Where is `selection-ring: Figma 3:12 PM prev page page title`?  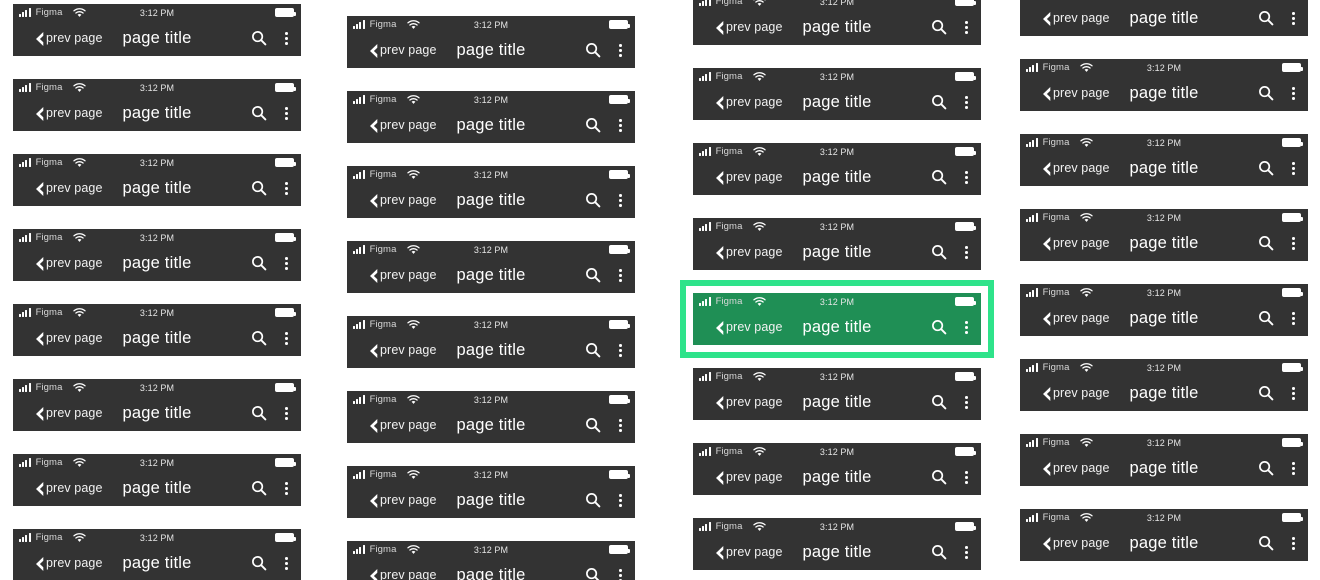
selection-ring: Figma 3:12 PM prev page page title is located at coordinates (837, 319).